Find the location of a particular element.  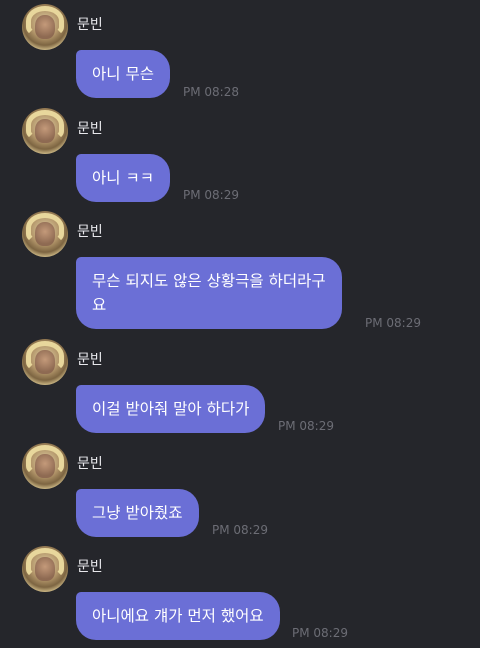

message-bubble: 아니 ㅋㅋ is located at coordinates (123, 178).